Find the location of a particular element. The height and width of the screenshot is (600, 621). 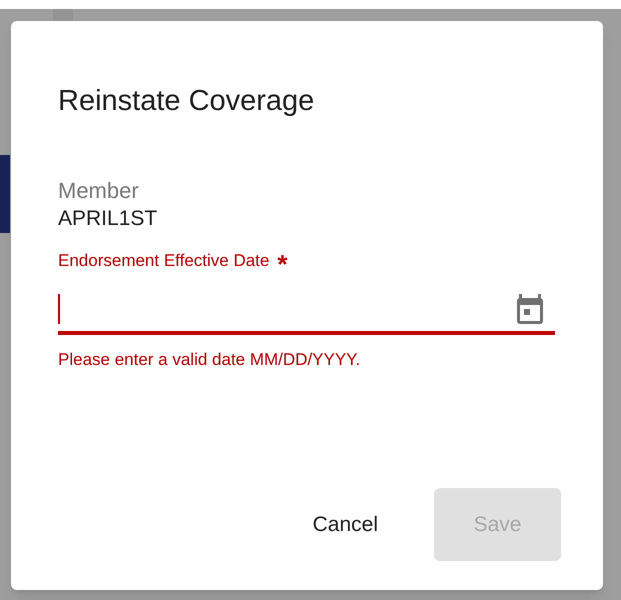

member-value: APRIL1ST is located at coordinates (108, 219).